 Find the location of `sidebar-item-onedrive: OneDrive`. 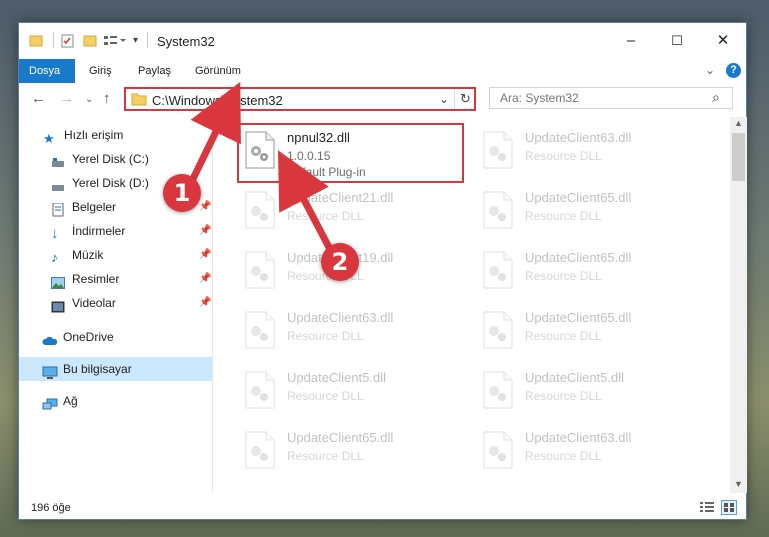

sidebar-item-onedrive: OneDrive is located at coordinates (115, 337).